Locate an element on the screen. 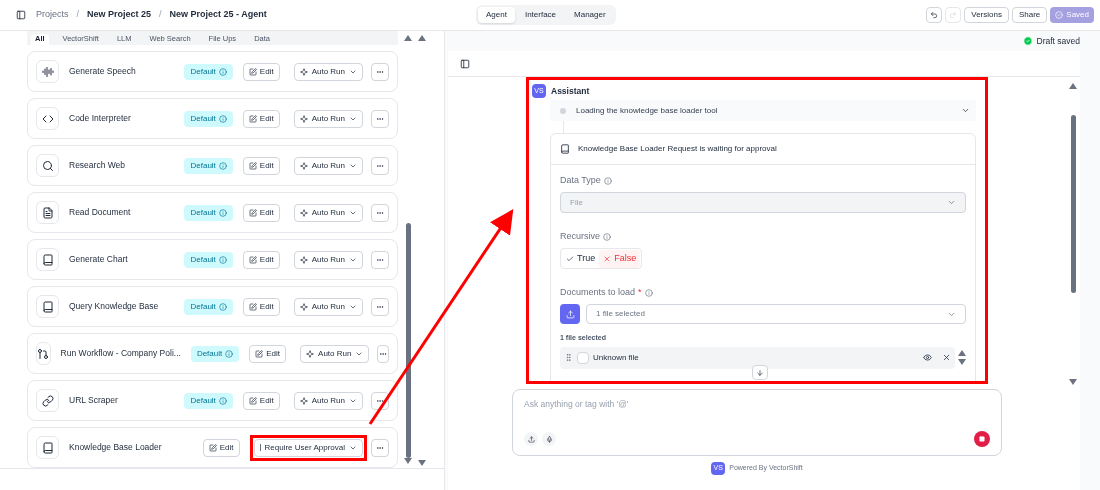  tool-name: Generate Chart is located at coordinates (99, 259).